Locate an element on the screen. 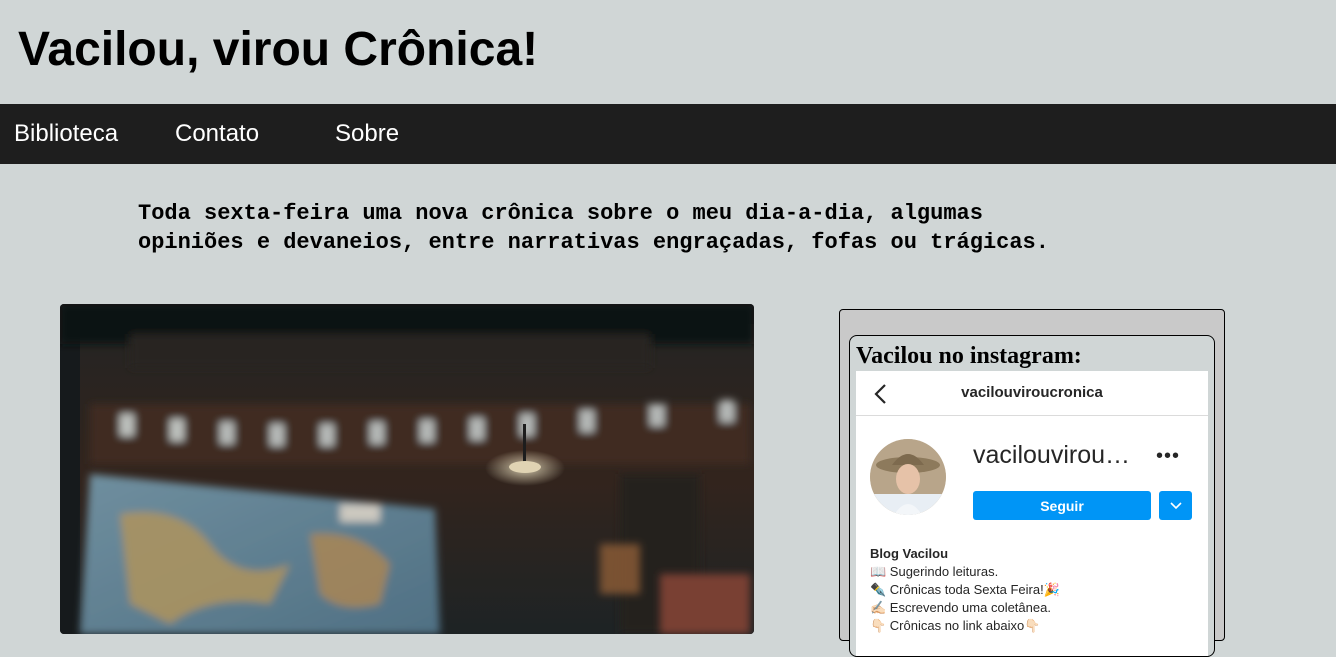 Image resolution: width=1336 pixels, height=657 pixels. instagram-heading: Vacilou no instagram: is located at coordinates (969, 356).